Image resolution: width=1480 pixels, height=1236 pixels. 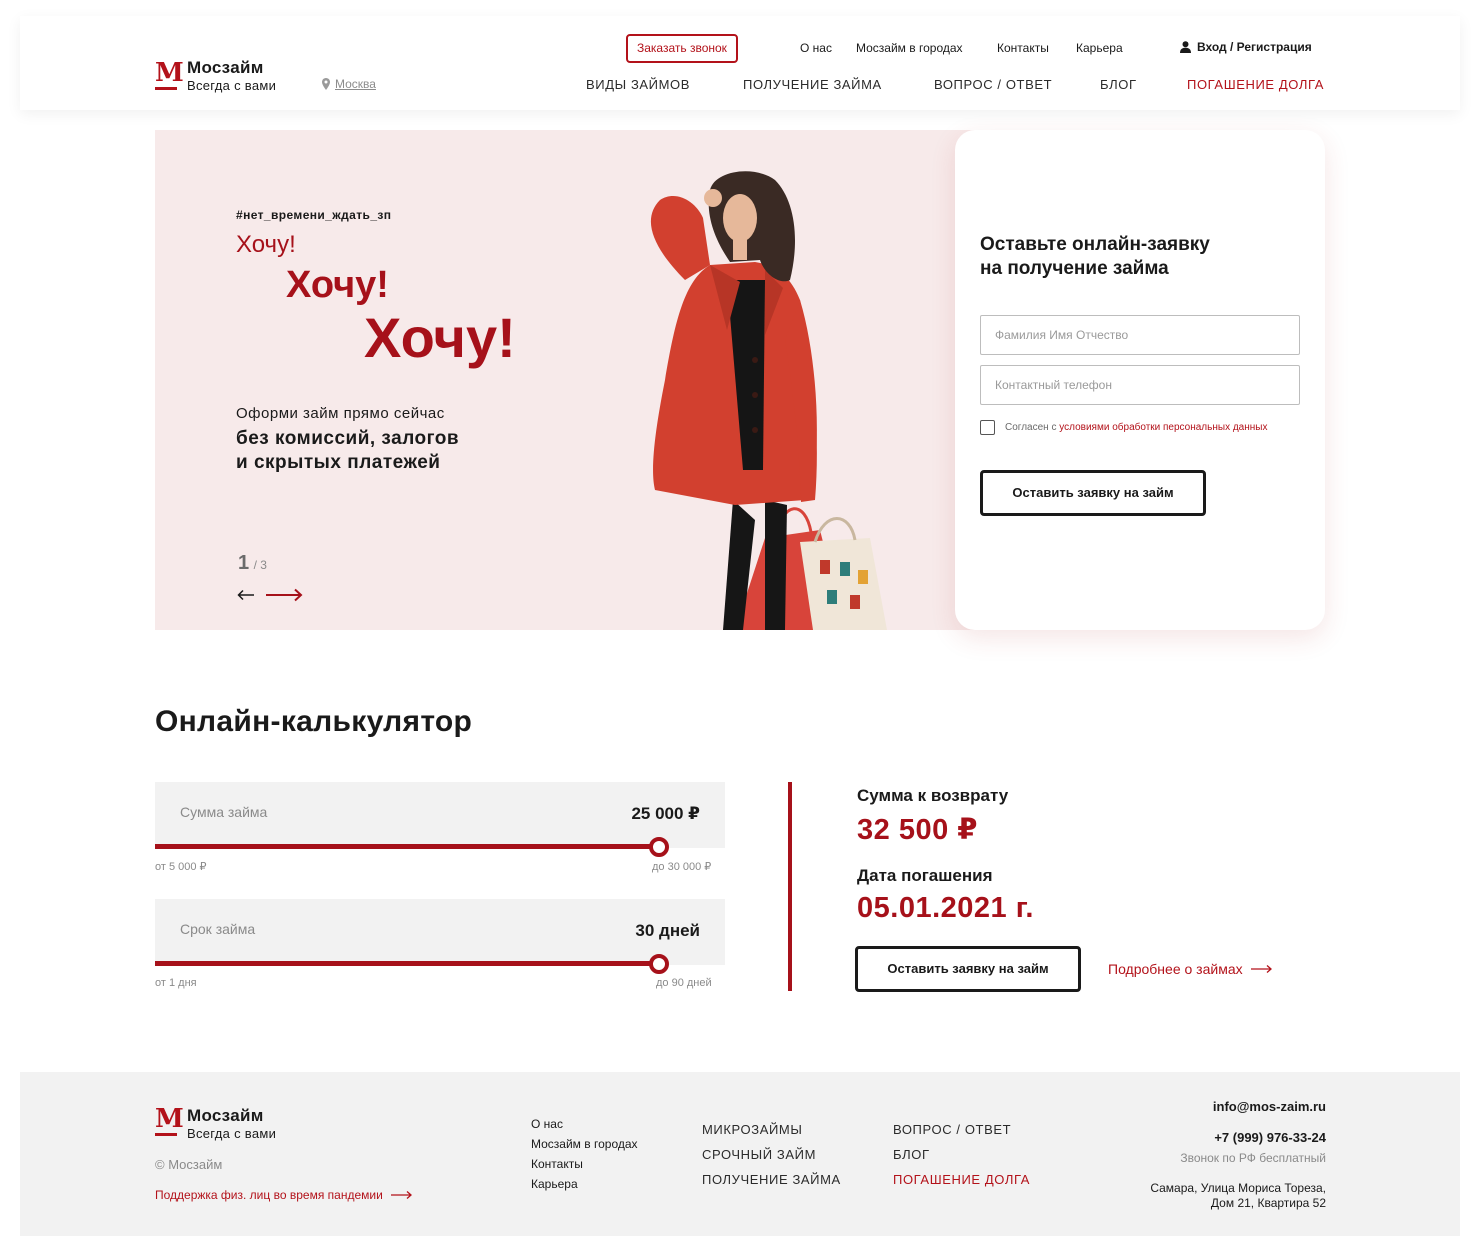 I want to click on repayment-date-label: Дата погашения, so click(x=925, y=875).